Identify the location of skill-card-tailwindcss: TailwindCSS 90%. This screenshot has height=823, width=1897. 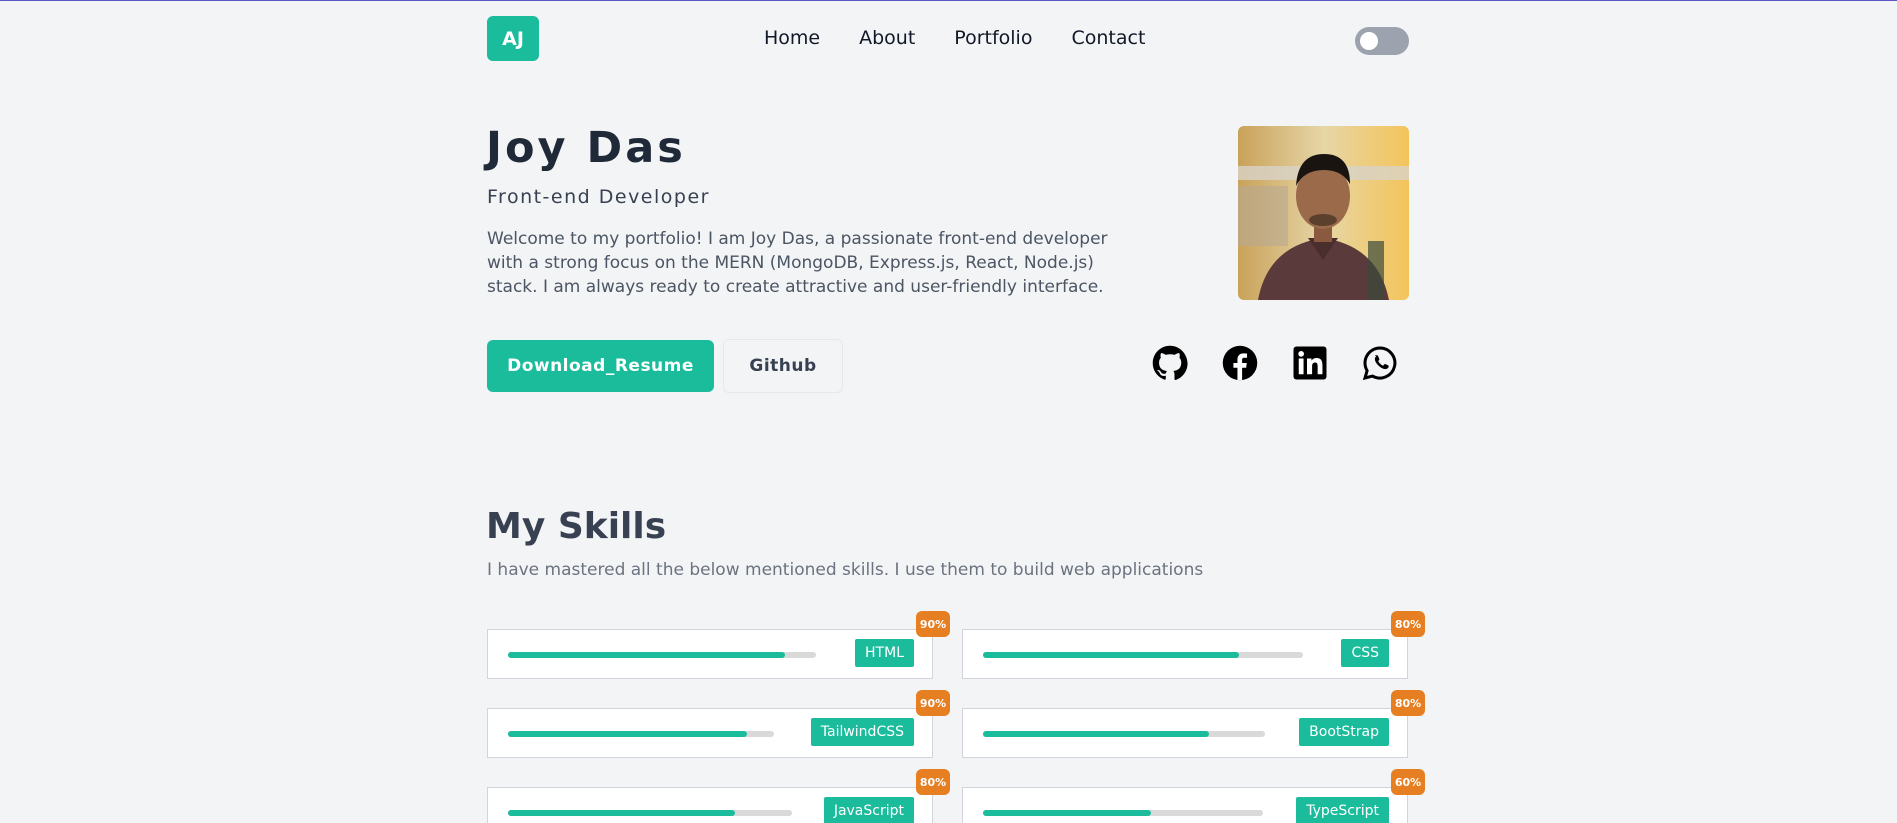
(718, 724).